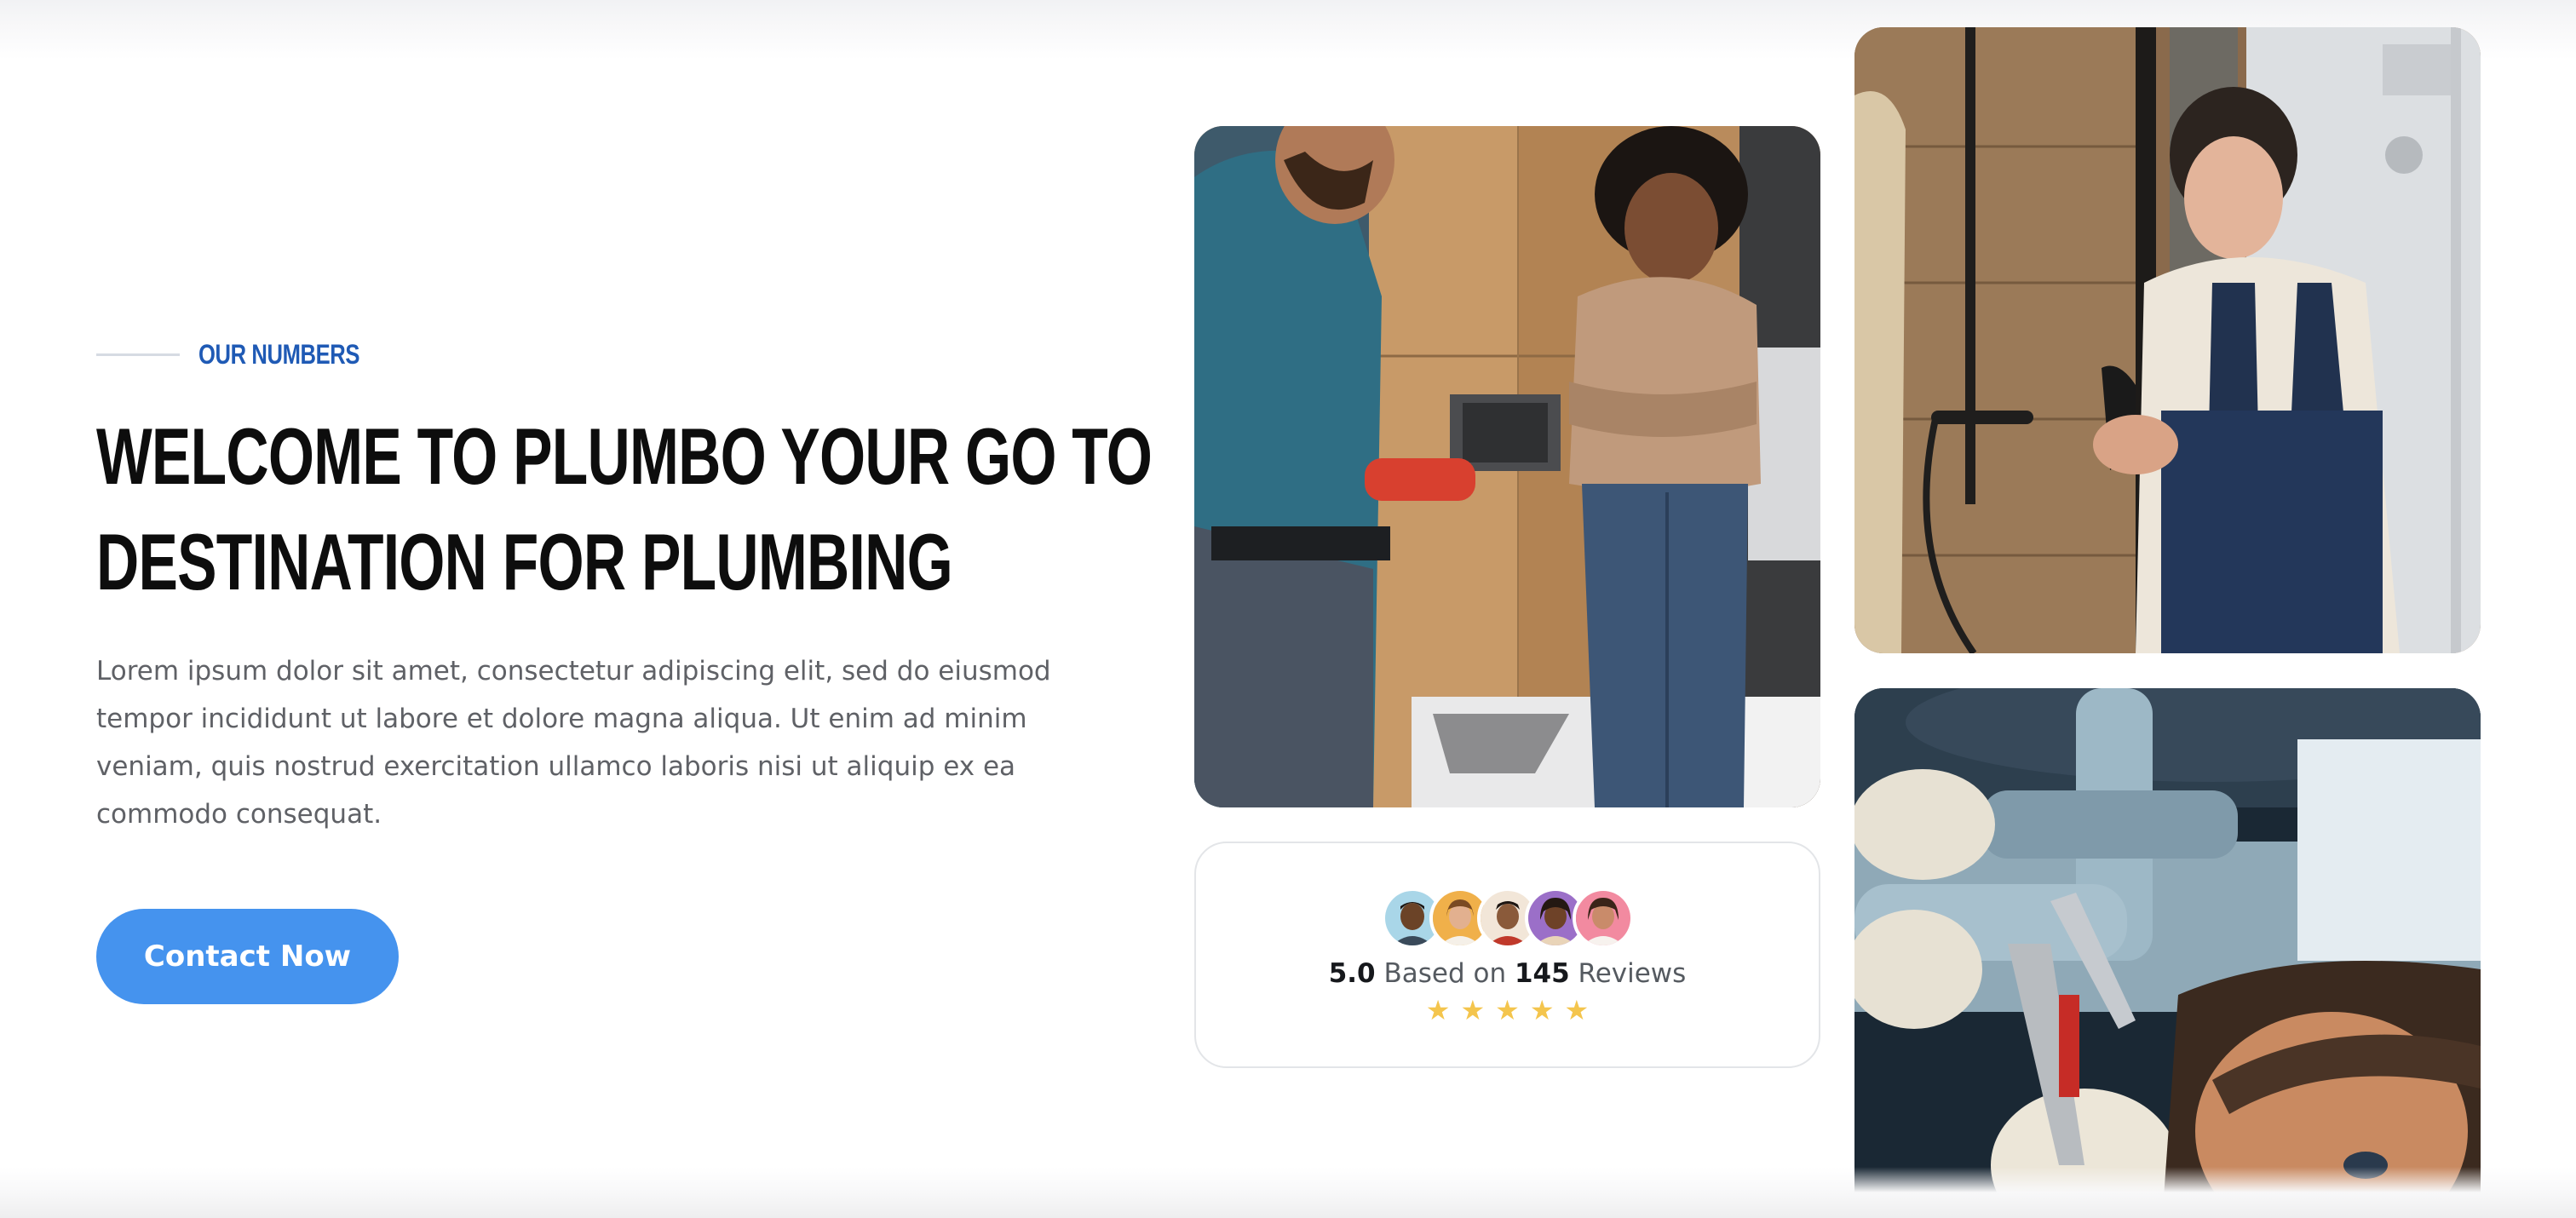  I want to click on reviewer-avatar, so click(1603, 918).